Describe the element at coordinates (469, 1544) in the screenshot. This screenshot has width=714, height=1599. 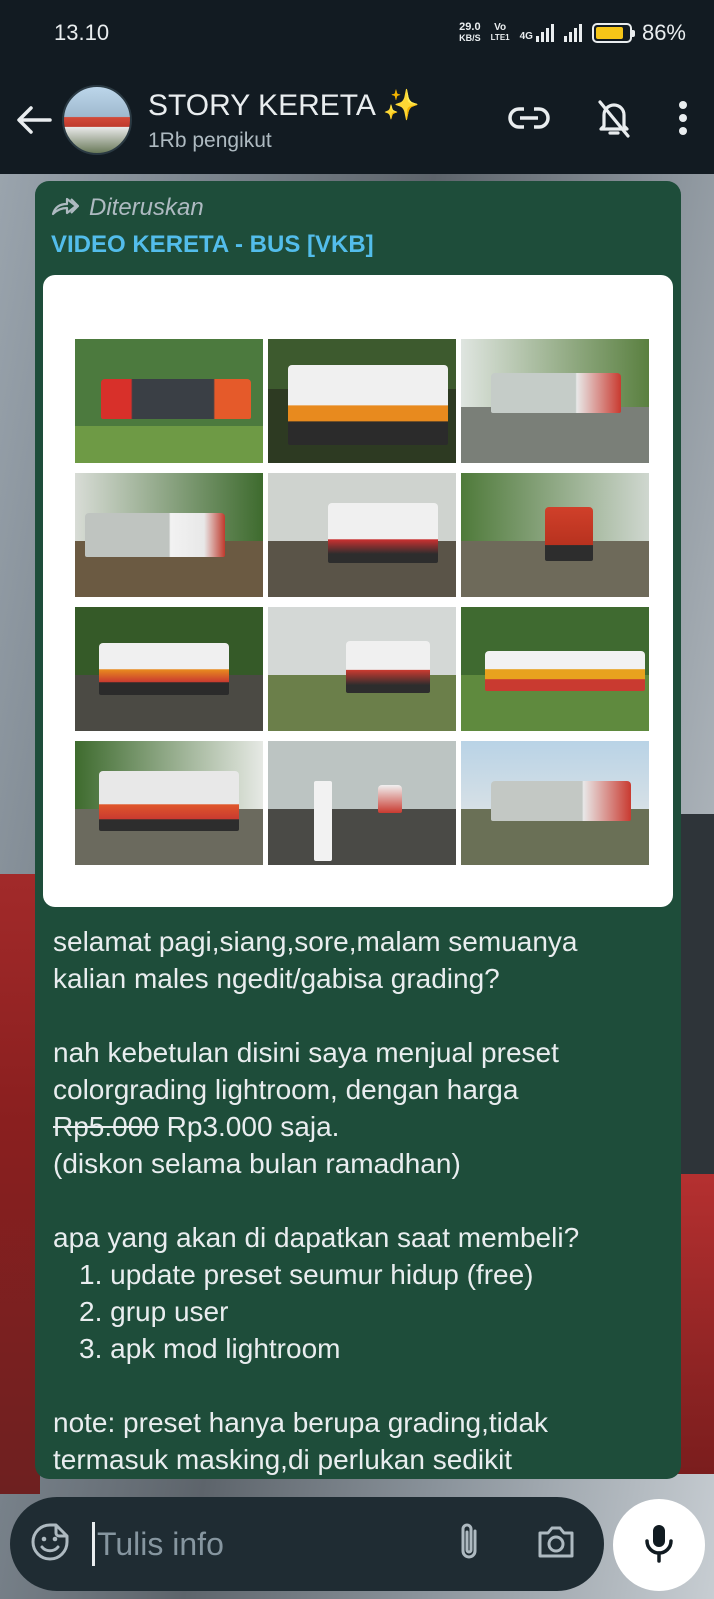
I see `attach-icon` at that location.